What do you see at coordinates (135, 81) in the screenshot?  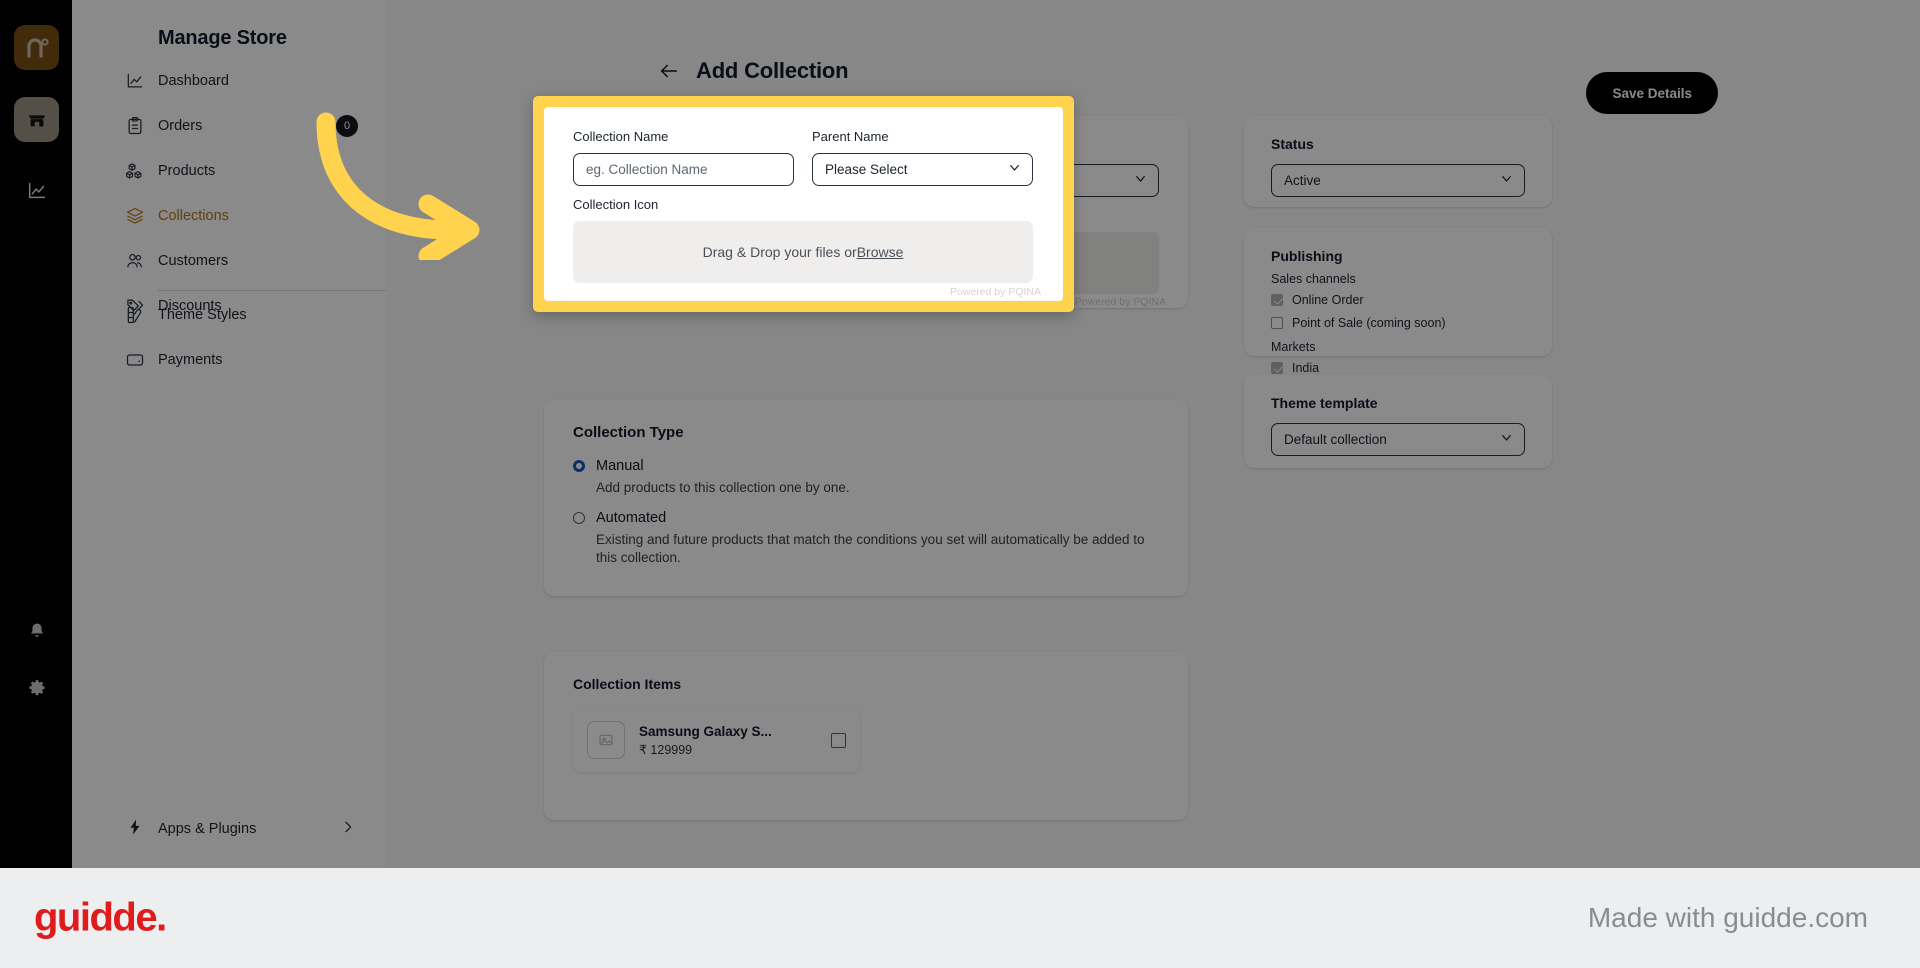 I see `chart-line-icon` at bounding box center [135, 81].